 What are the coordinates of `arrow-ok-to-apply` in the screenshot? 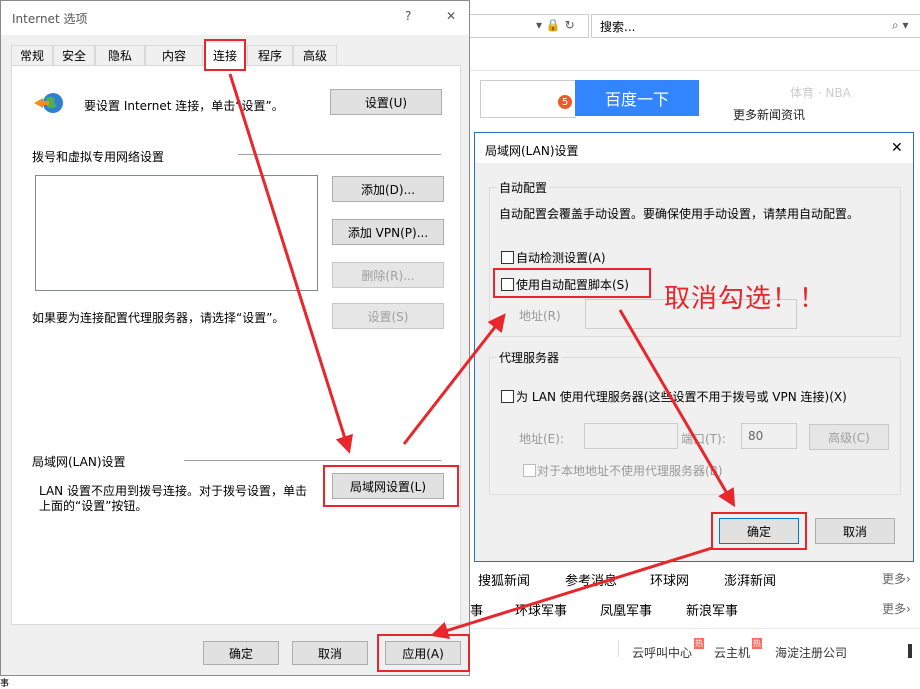 It's located at (571, 593).